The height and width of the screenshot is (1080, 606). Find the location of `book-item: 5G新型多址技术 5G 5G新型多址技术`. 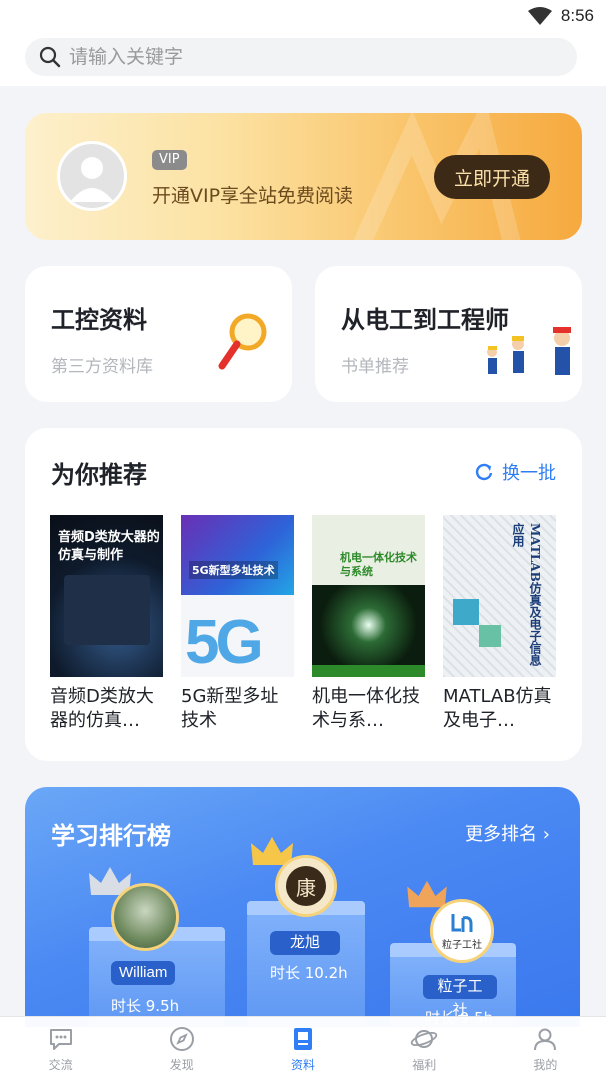

book-item: 5G新型多址技术 5G 5G新型多址技术 is located at coordinates (237, 625).